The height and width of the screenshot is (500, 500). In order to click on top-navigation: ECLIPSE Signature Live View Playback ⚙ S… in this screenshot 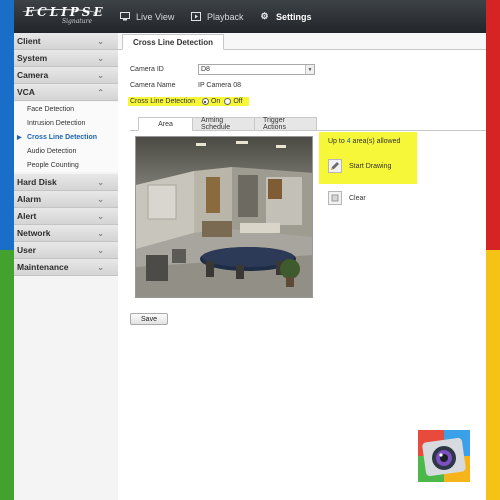, I will do `click(250, 16)`.